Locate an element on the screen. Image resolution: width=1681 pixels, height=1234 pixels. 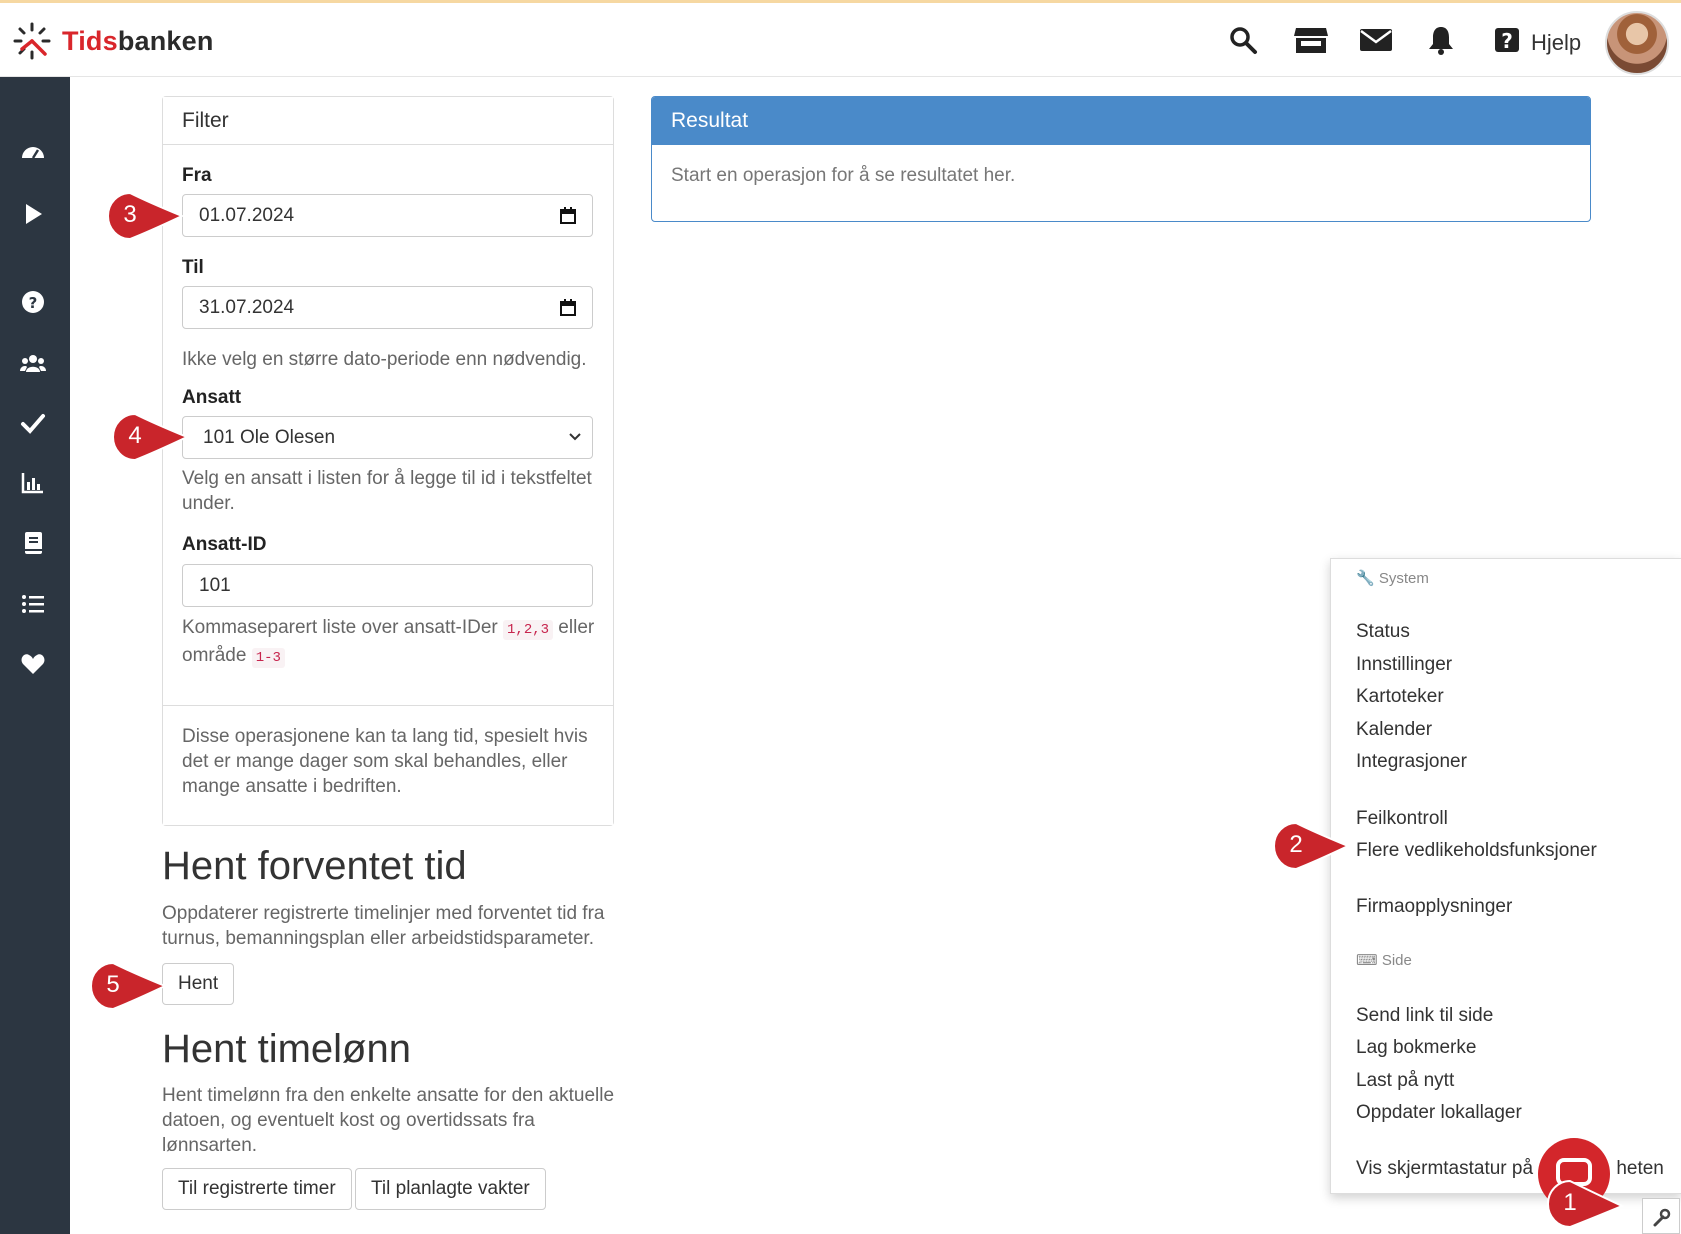
registered-hours-button: Til registrerte timer is located at coordinates (257, 1189).